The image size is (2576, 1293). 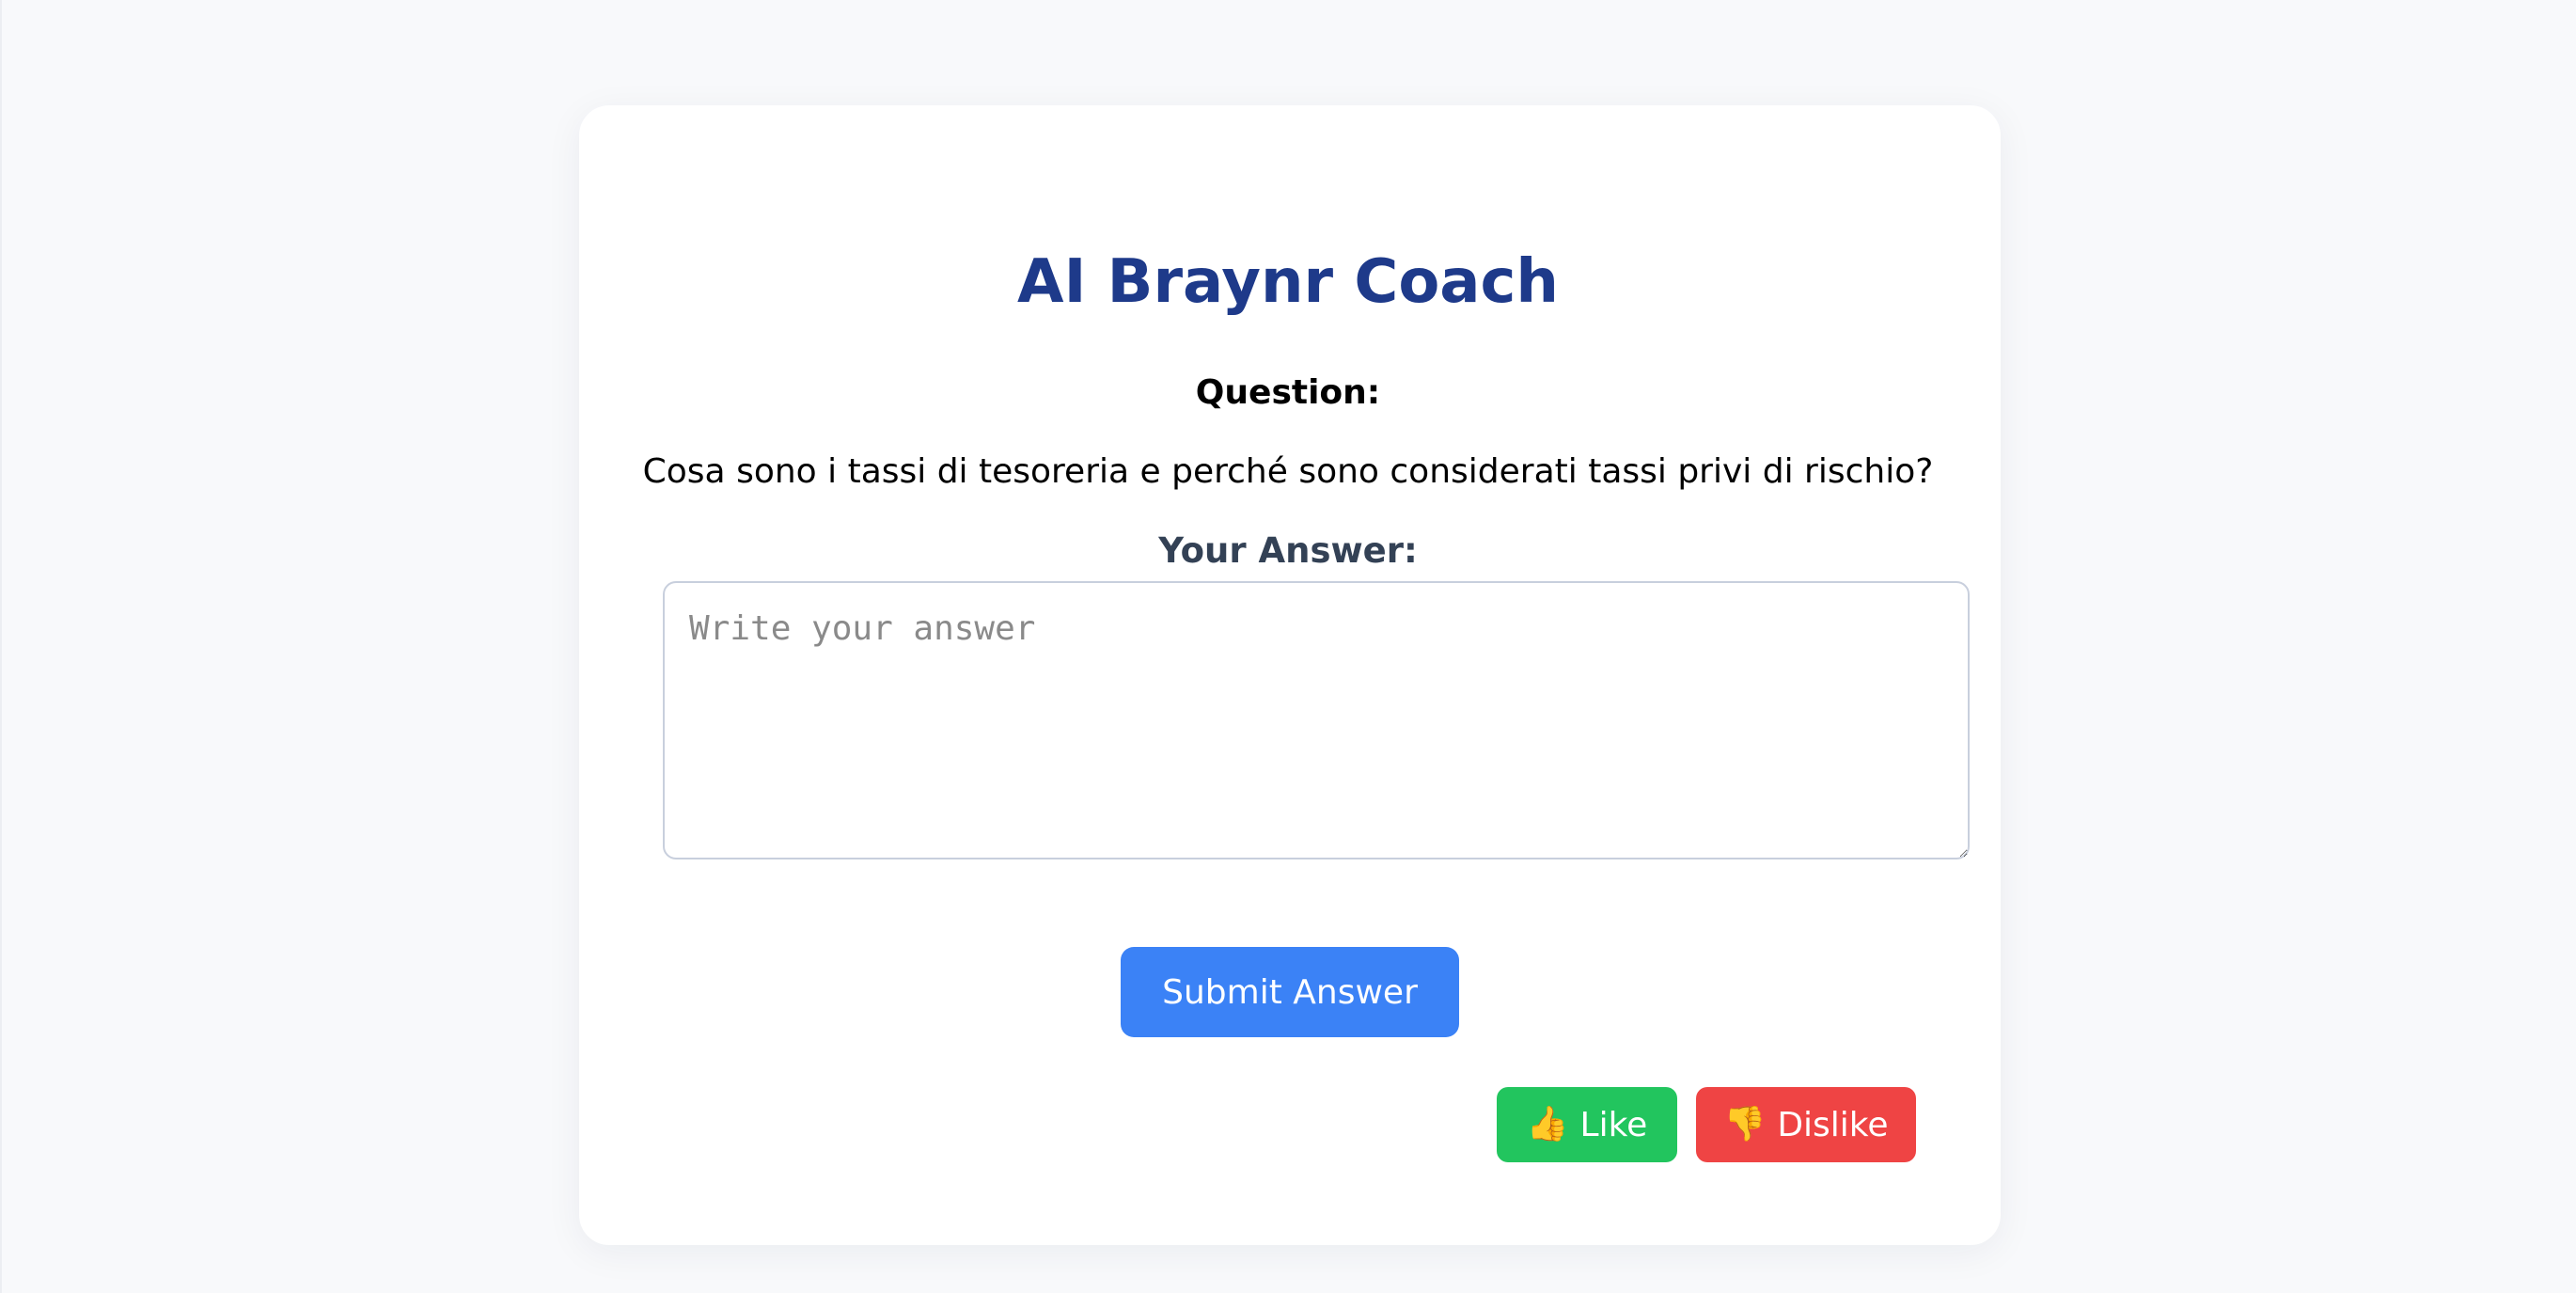 What do you see at coordinates (1547, 1124) in the screenshot?
I see `thumbs-up-icon: 👍` at bounding box center [1547, 1124].